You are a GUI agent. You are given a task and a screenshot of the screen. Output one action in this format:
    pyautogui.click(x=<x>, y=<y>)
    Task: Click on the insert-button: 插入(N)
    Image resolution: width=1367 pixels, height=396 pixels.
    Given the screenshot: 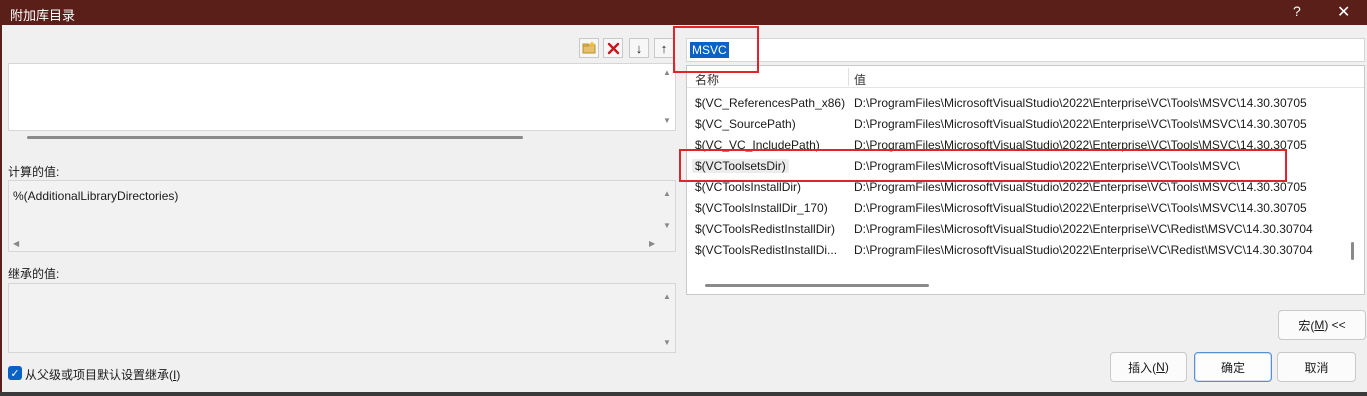 What is the action you would take?
    pyautogui.click(x=1148, y=367)
    